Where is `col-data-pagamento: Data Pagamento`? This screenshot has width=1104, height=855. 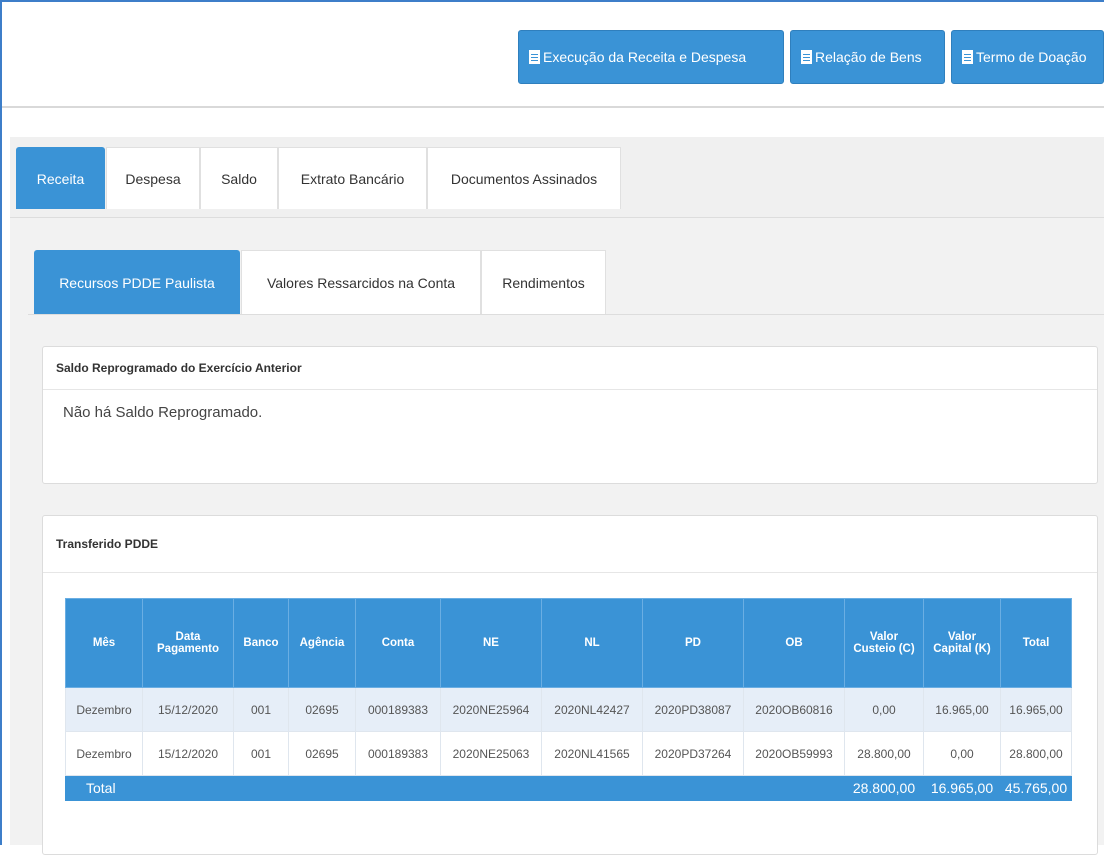 col-data-pagamento: Data Pagamento is located at coordinates (188, 643).